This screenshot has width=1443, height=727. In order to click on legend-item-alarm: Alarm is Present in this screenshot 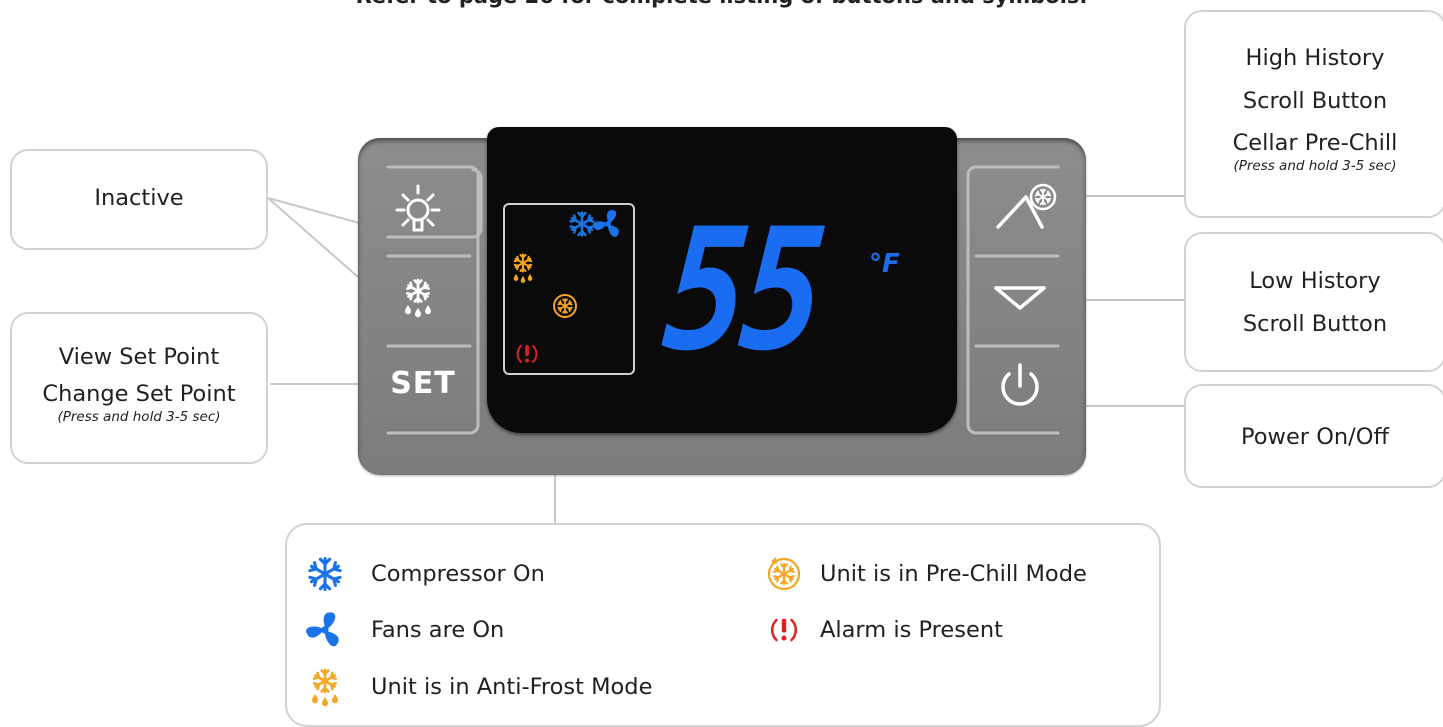, I will do `click(883, 630)`.